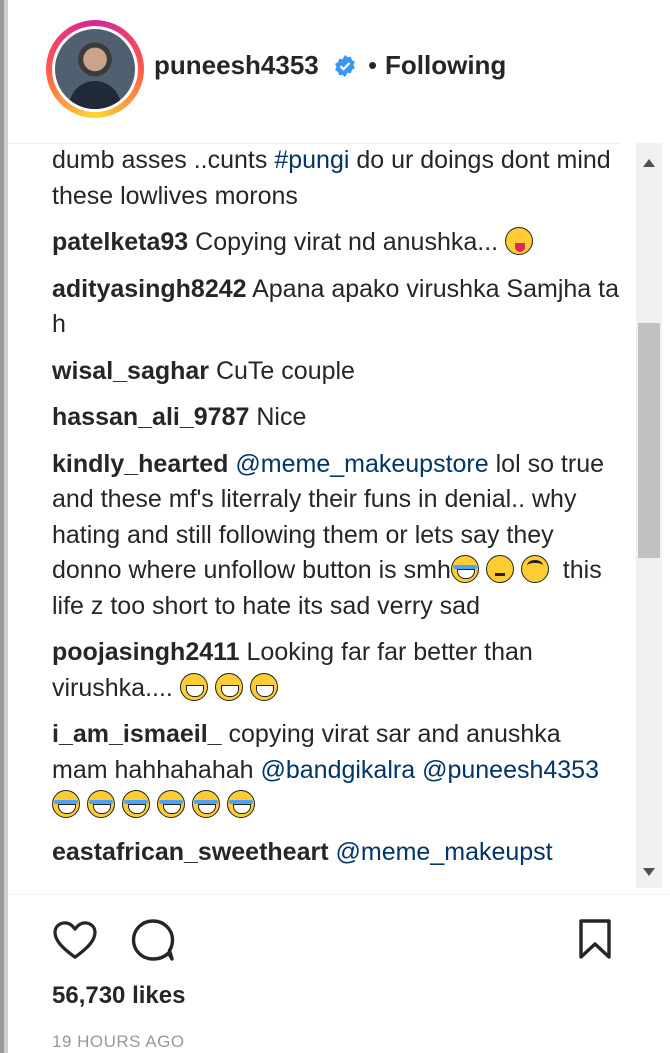 This screenshot has height=1053, width=670. What do you see at coordinates (4, 526) in the screenshot?
I see `left-window-edge` at bounding box center [4, 526].